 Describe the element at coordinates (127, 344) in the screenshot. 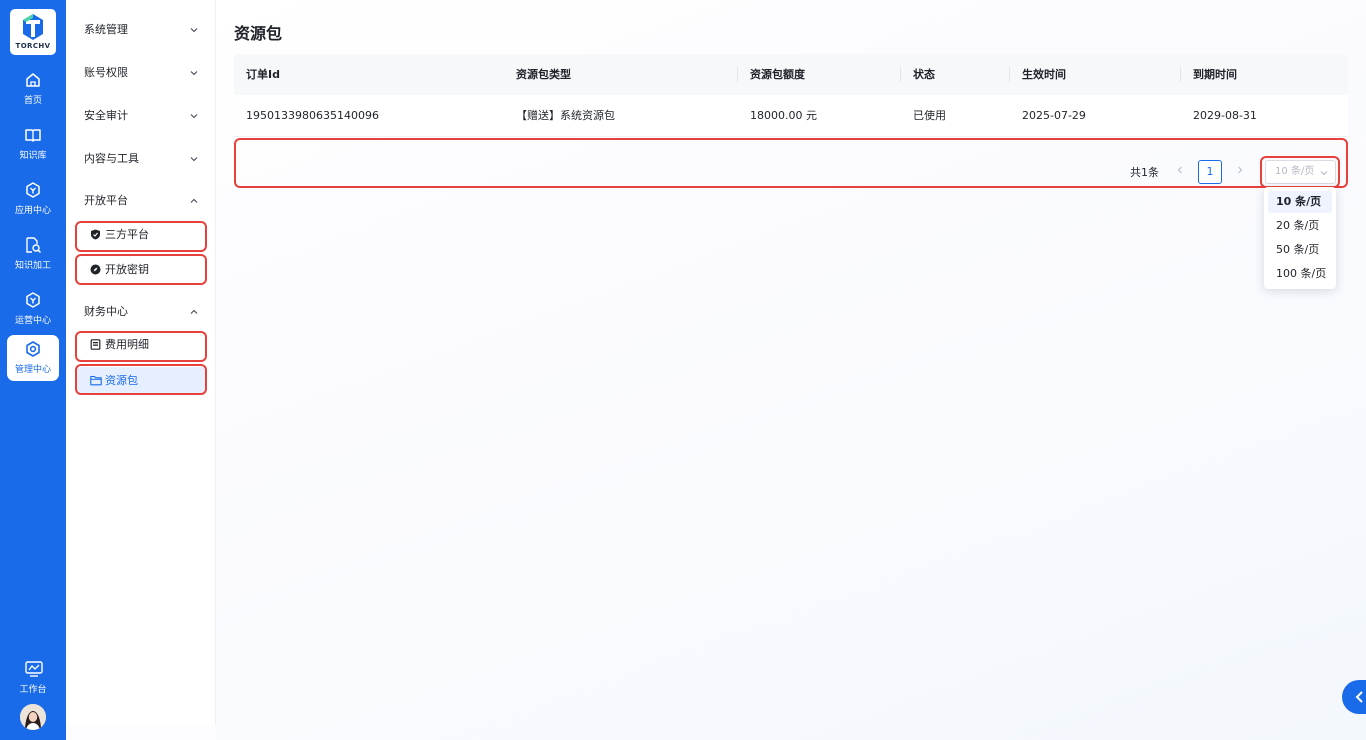

I see `nav-item-label: 费用明细` at that location.